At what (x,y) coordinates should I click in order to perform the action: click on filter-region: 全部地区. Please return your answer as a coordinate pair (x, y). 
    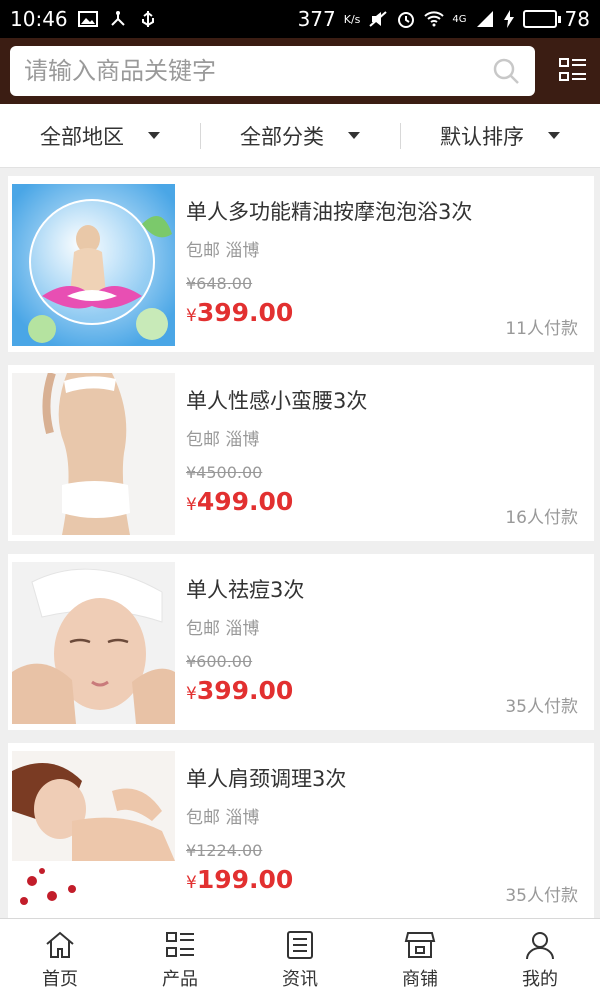
    Looking at the image, I should click on (100, 136).